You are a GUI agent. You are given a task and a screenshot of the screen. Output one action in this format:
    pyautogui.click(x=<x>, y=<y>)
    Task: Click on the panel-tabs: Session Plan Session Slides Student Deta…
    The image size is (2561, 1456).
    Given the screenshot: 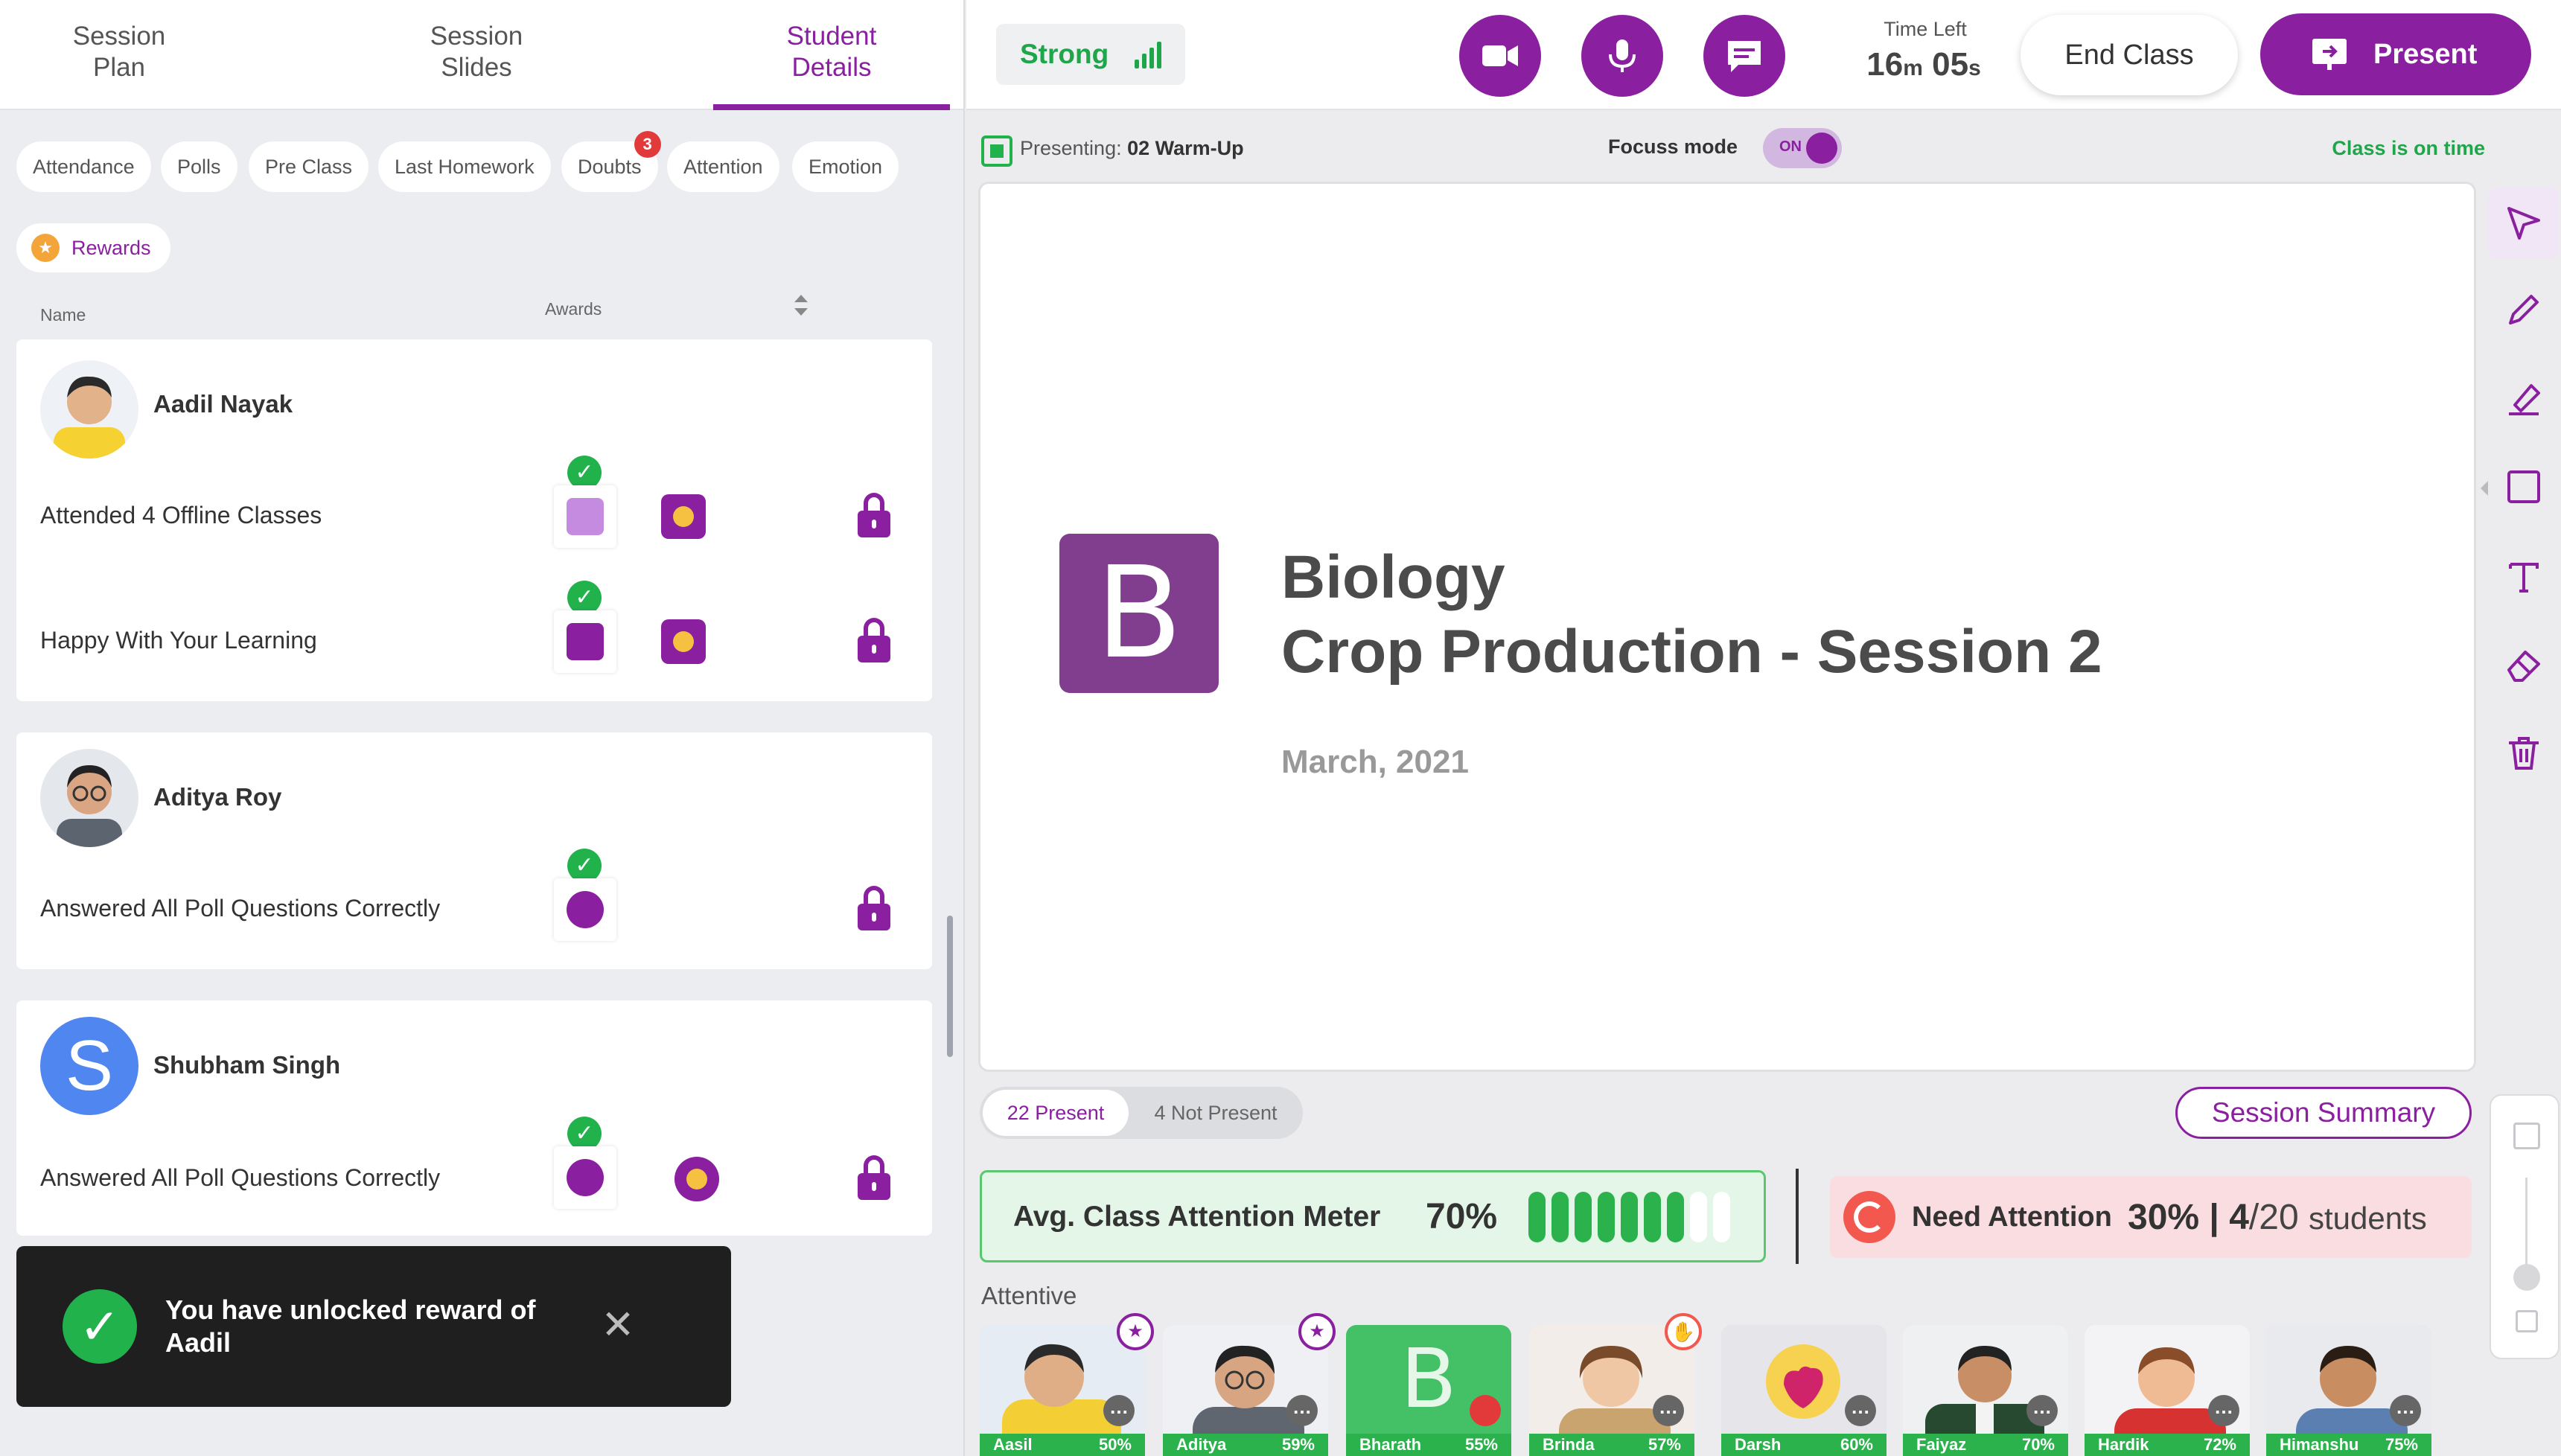 What is the action you would take?
    pyautogui.click(x=481, y=55)
    